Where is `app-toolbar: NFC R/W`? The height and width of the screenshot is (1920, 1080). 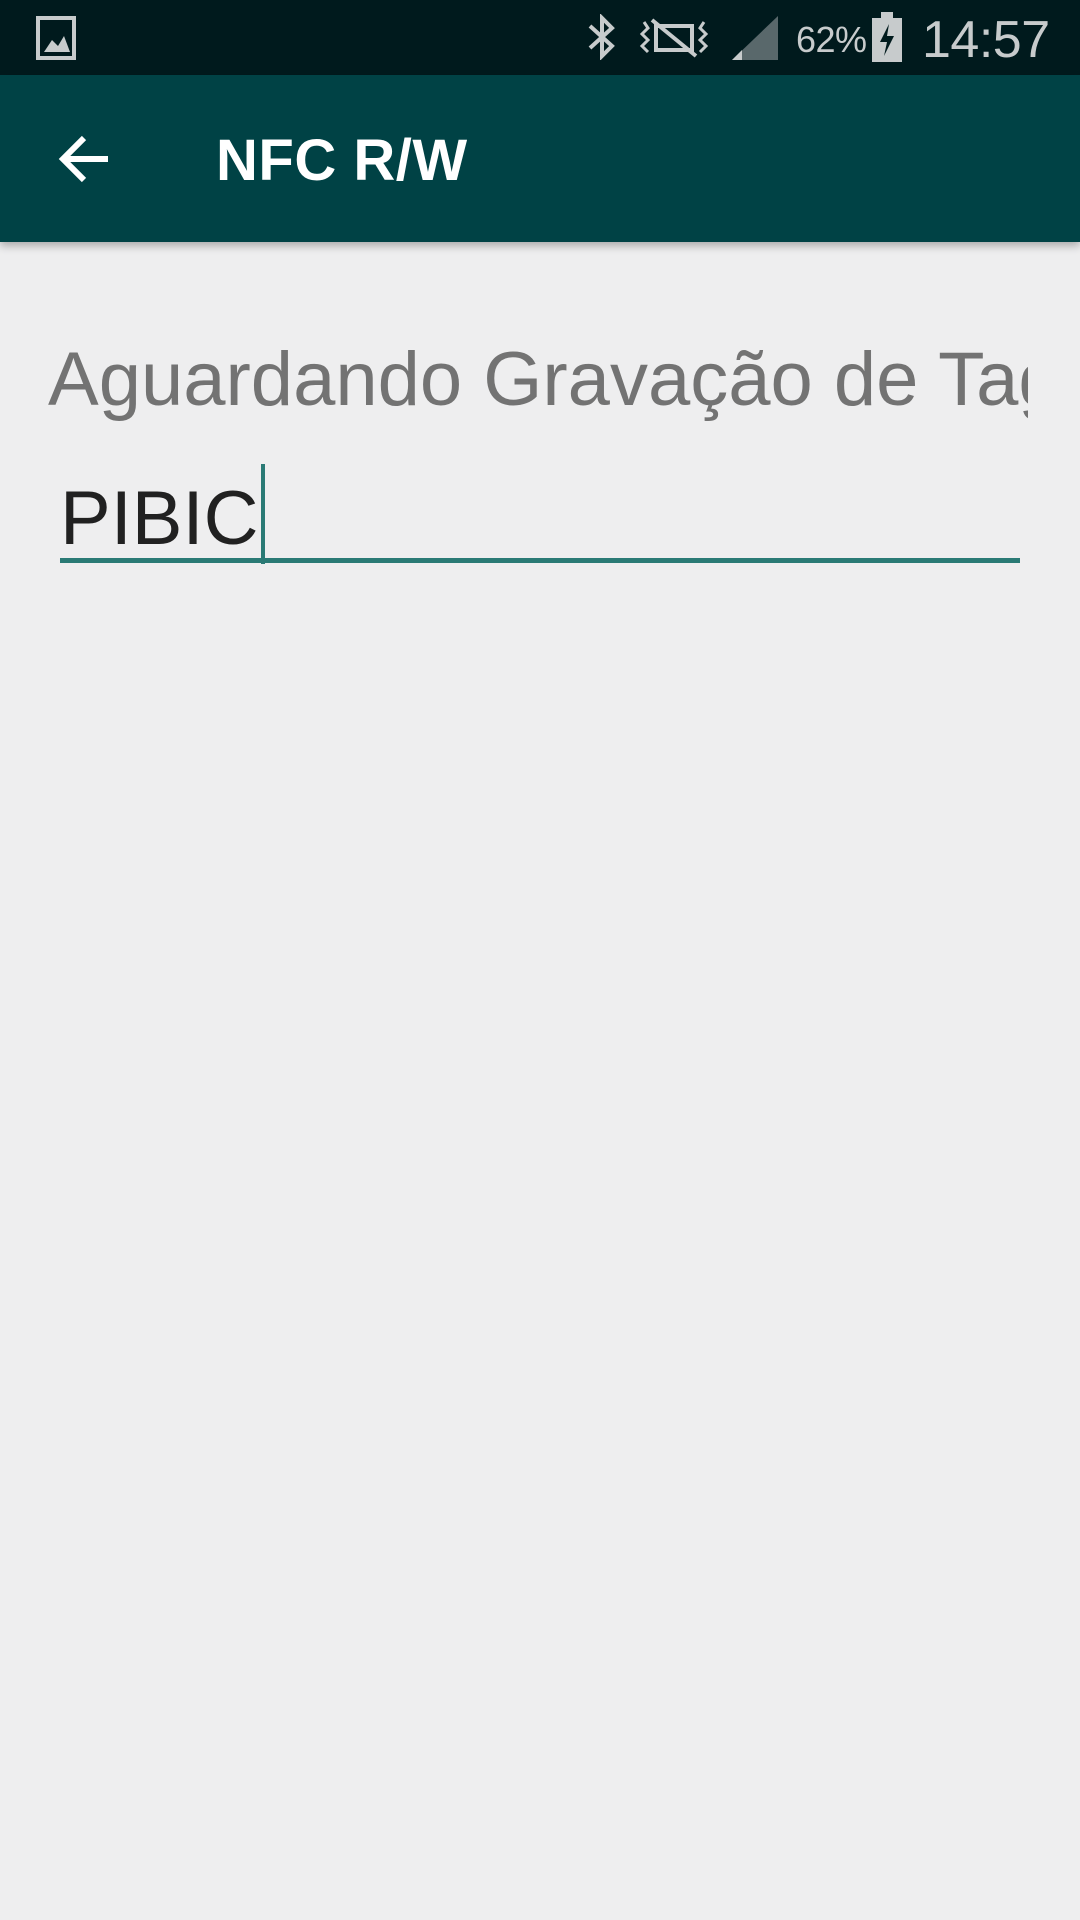 app-toolbar: NFC R/W is located at coordinates (540, 158).